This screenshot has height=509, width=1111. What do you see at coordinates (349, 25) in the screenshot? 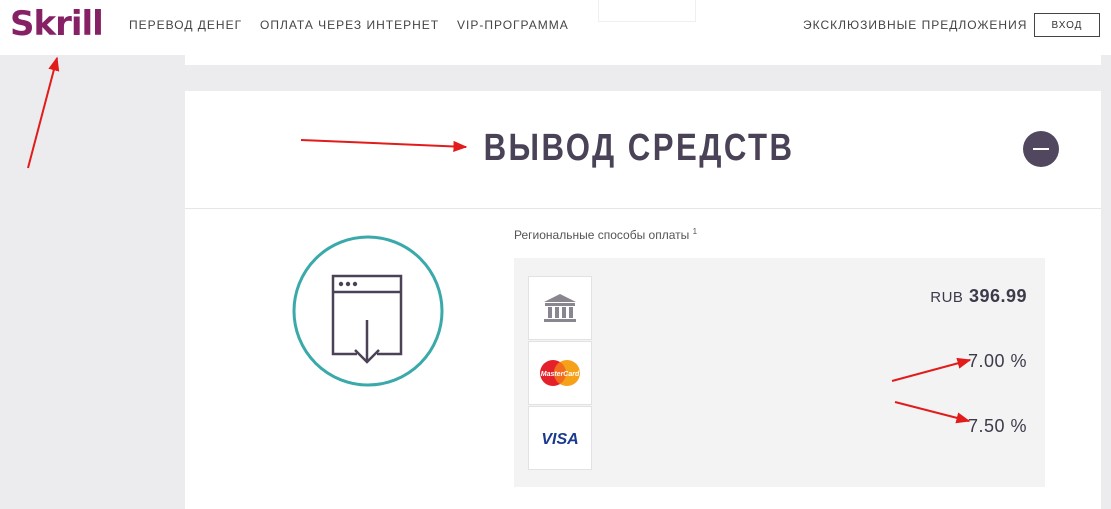
I see `nav-online-payments: ОПЛАТА ЧЕРЕЗ ИНТЕРНЕТ` at bounding box center [349, 25].